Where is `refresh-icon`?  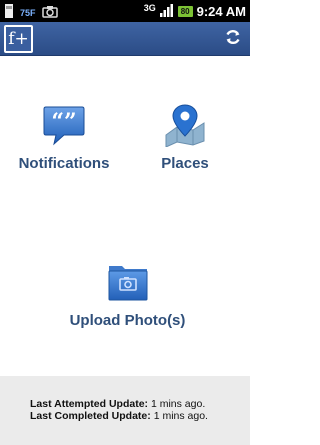
refresh-icon is located at coordinates (233, 39).